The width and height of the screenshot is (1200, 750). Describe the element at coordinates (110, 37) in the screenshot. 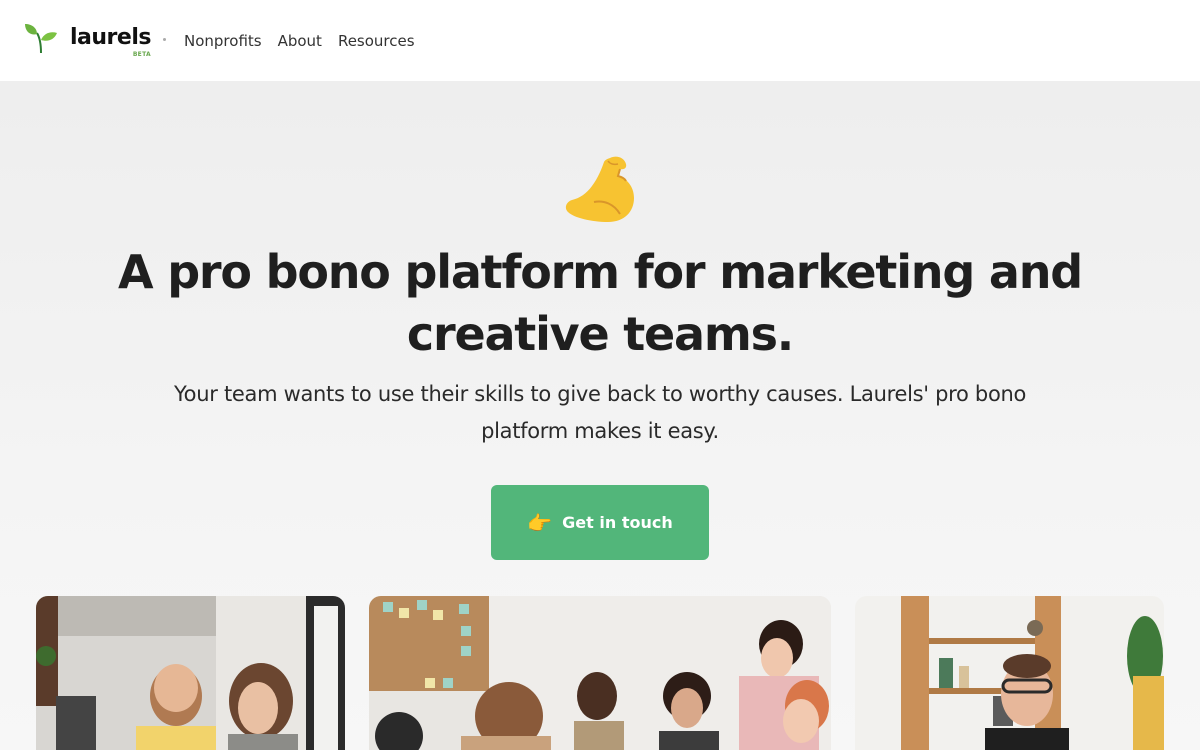

I see `brand-name: laurels` at that location.